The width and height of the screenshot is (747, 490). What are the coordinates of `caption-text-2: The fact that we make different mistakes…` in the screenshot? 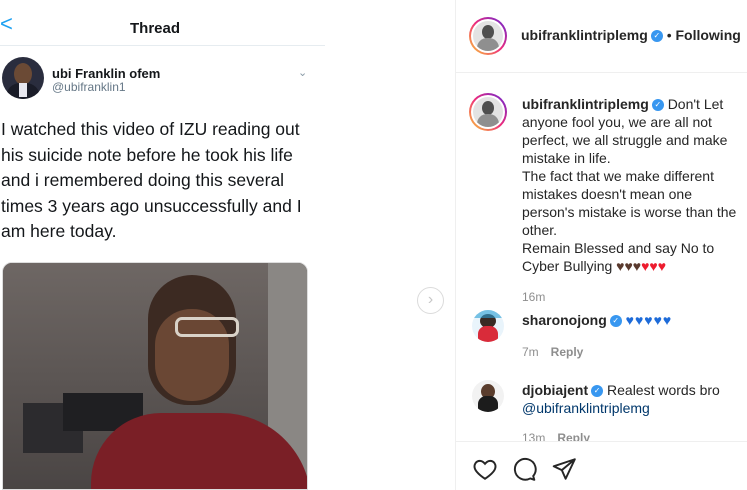 It's located at (629, 203).